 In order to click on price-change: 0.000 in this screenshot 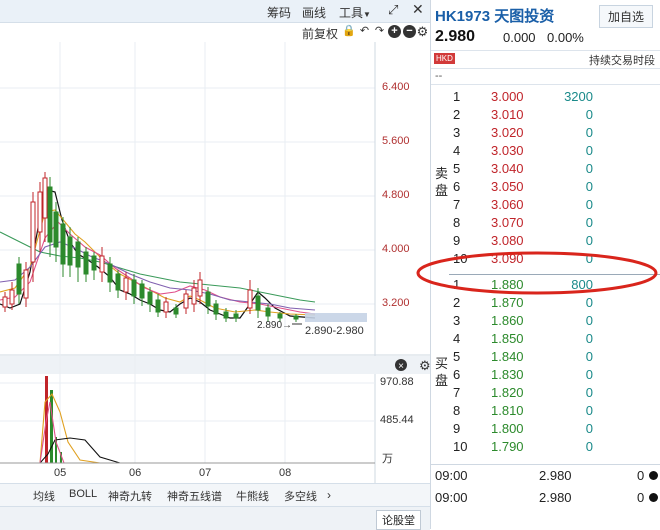, I will do `click(519, 37)`.